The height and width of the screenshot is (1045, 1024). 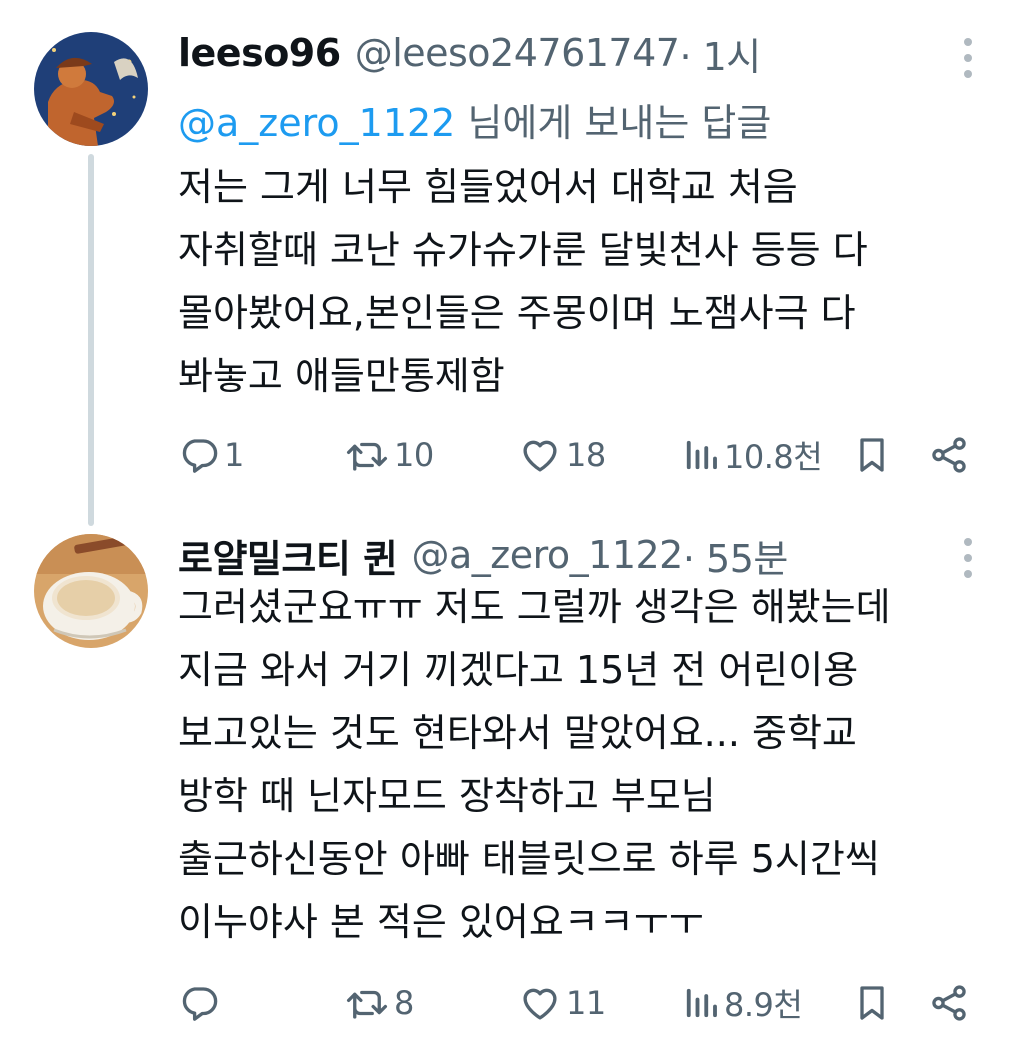 I want to click on tweet-text-line: 출근하신동안 아빠 태블릿으로 하루 5시간씩, so click(x=529, y=859).